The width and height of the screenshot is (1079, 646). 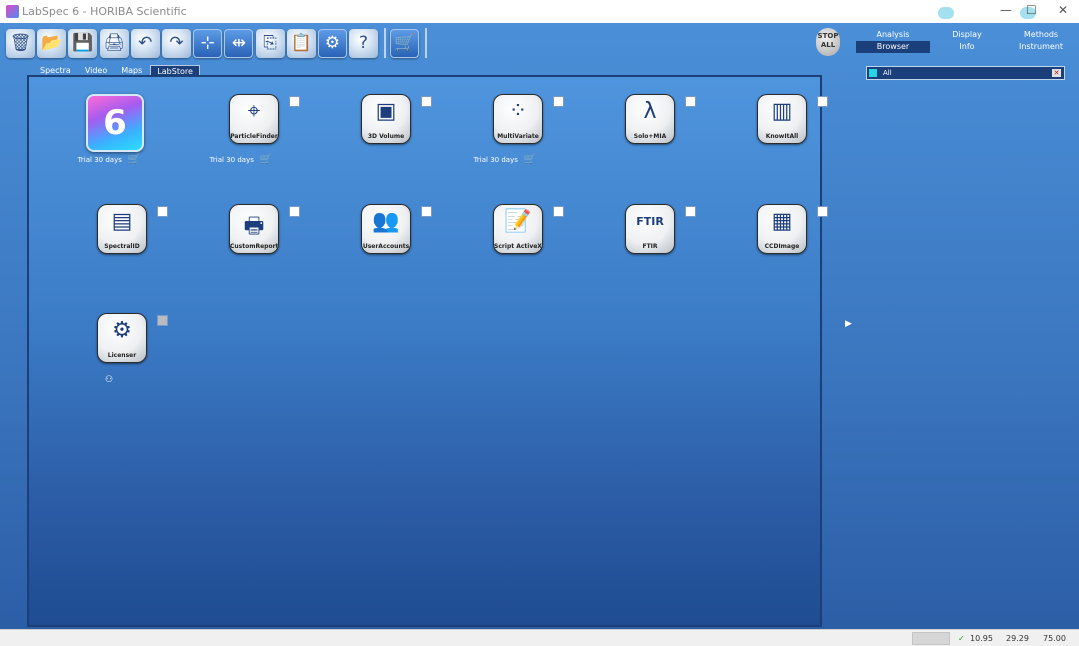 I want to click on script-activex-icon: 📝 Script ActiveX, so click(x=518, y=229).